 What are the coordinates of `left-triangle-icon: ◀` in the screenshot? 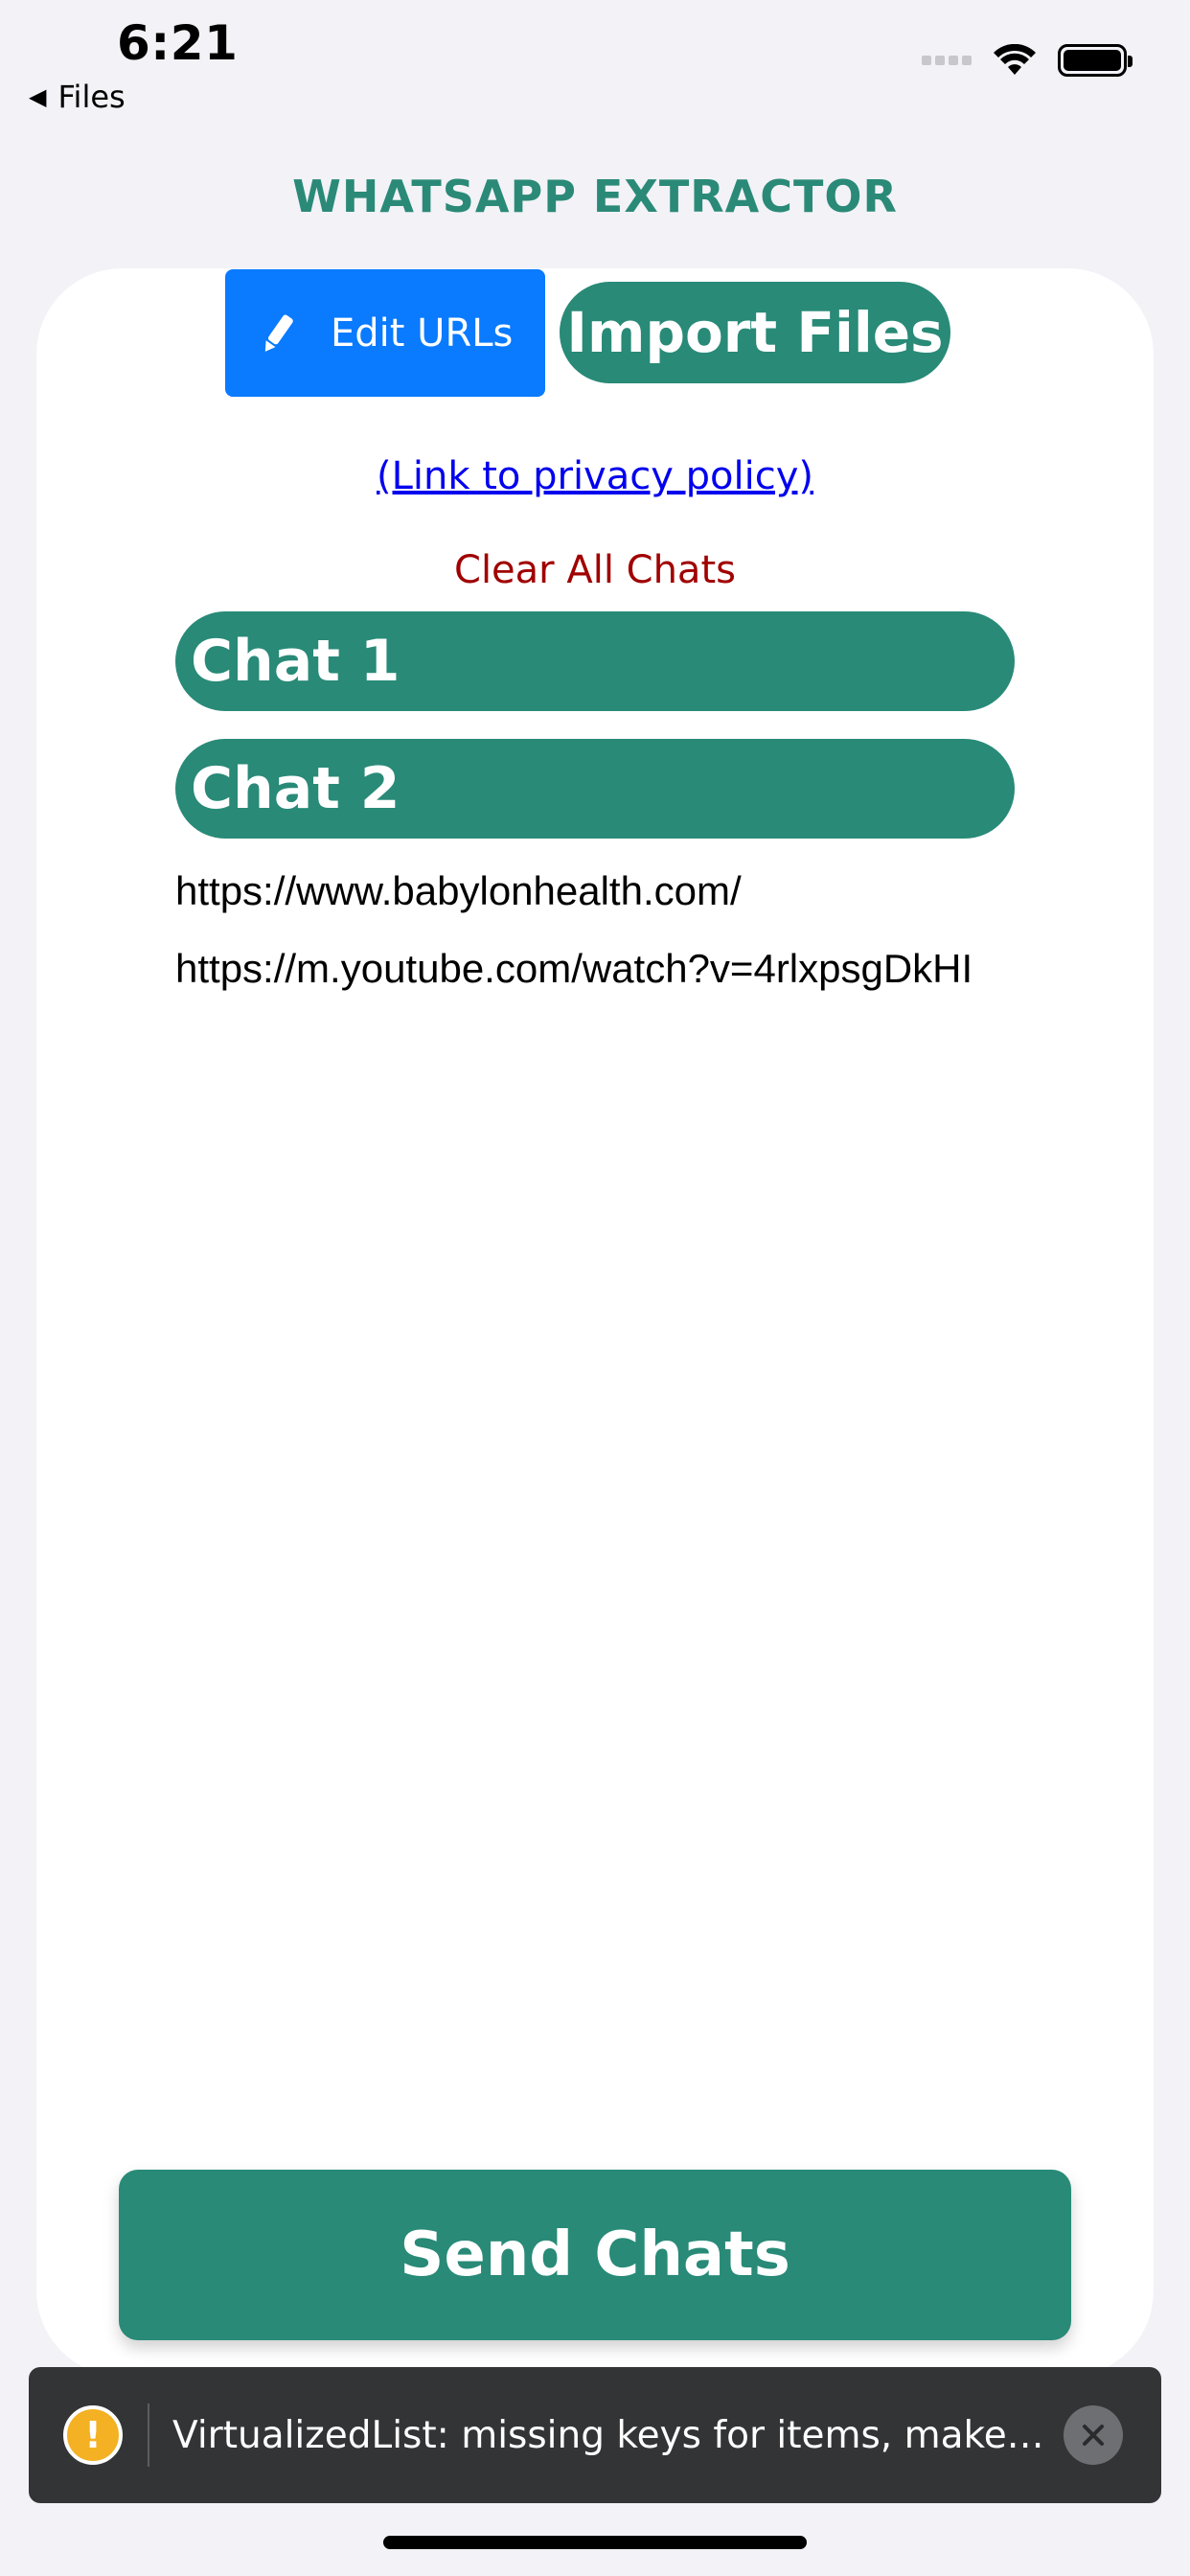 It's located at (38, 96).